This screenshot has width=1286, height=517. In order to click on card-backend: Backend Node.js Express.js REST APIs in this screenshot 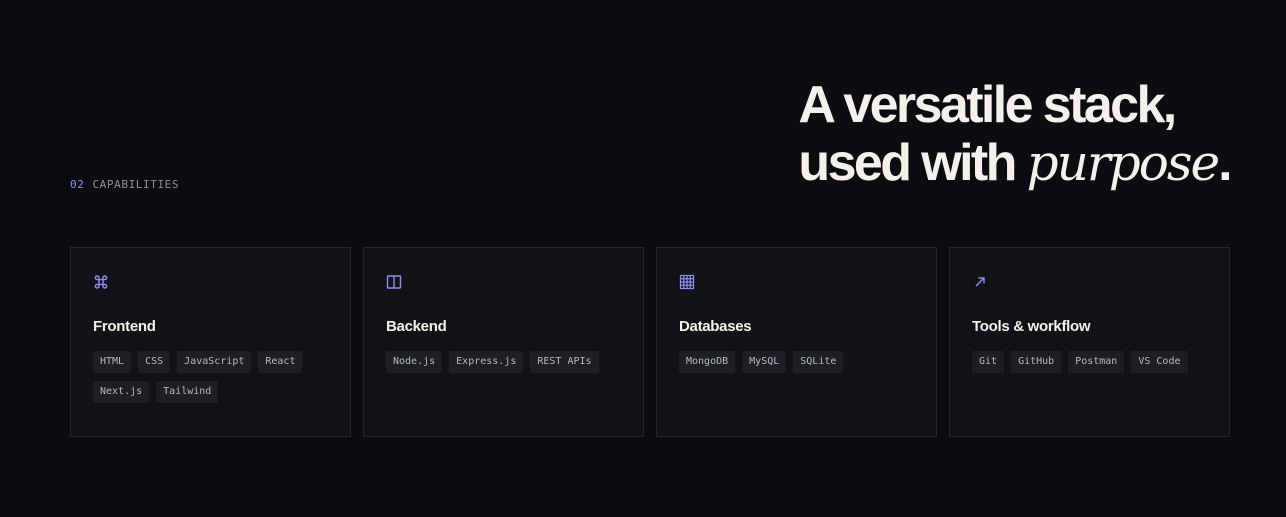, I will do `click(503, 342)`.